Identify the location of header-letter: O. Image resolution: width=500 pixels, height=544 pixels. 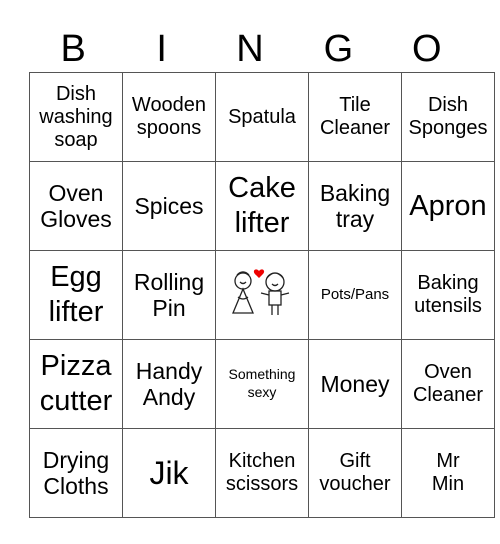
(427, 49).